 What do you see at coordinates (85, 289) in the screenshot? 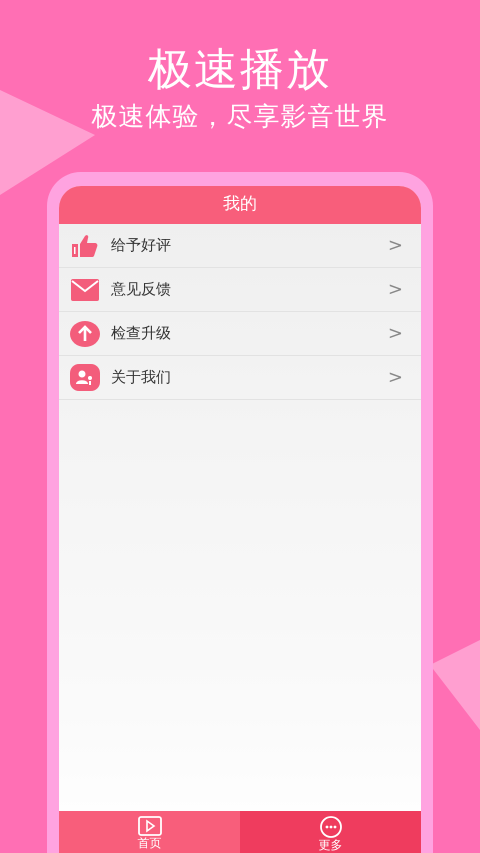
I see `mail-icon` at bounding box center [85, 289].